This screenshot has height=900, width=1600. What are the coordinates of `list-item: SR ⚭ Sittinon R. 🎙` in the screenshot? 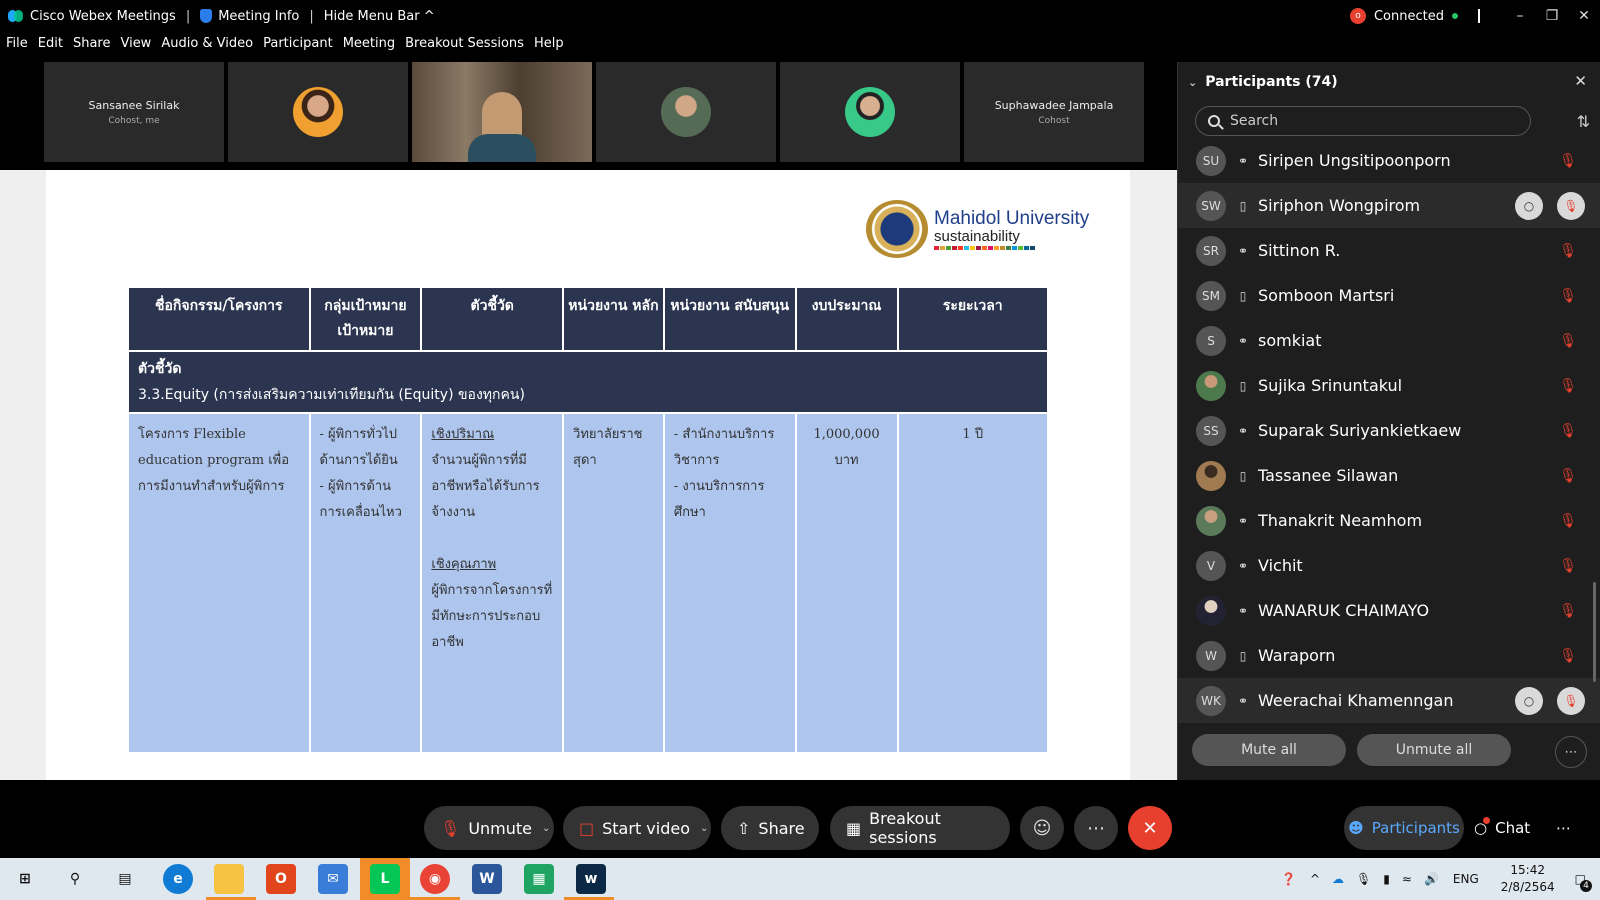 It's located at (1389, 250).